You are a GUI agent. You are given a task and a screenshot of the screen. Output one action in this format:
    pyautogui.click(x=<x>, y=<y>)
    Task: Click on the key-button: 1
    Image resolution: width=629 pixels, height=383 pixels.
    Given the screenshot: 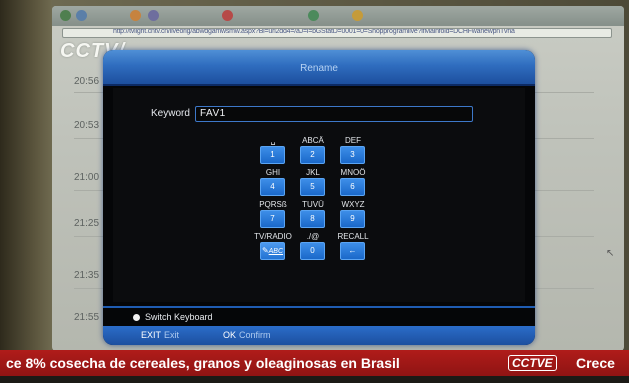 What is the action you would take?
    pyautogui.click(x=272, y=155)
    